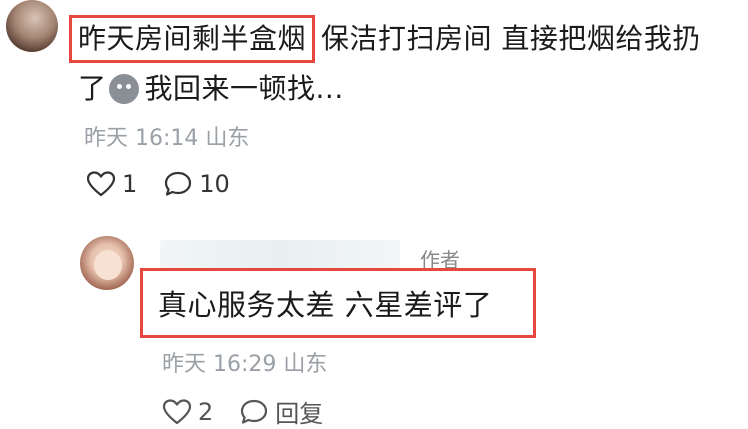 Image resolution: width=748 pixels, height=429 pixels. I want to click on comment-text-part-1: 保洁打扫房间 直接把烟给我扔, so click(511, 38).